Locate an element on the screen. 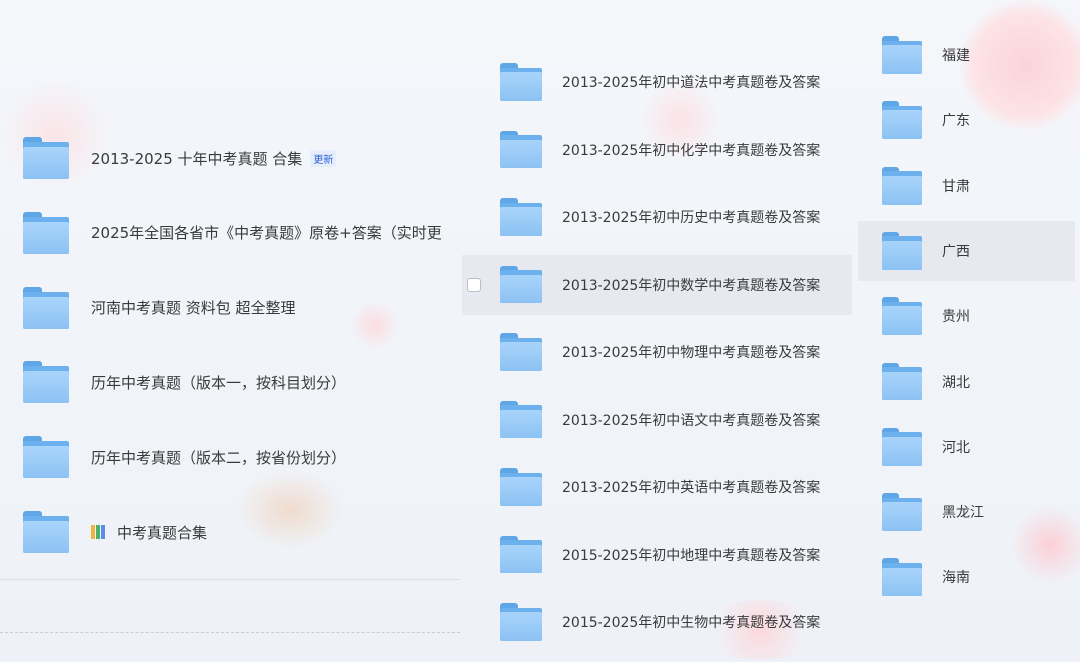  folder-name: 海南 is located at coordinates (956, 578).